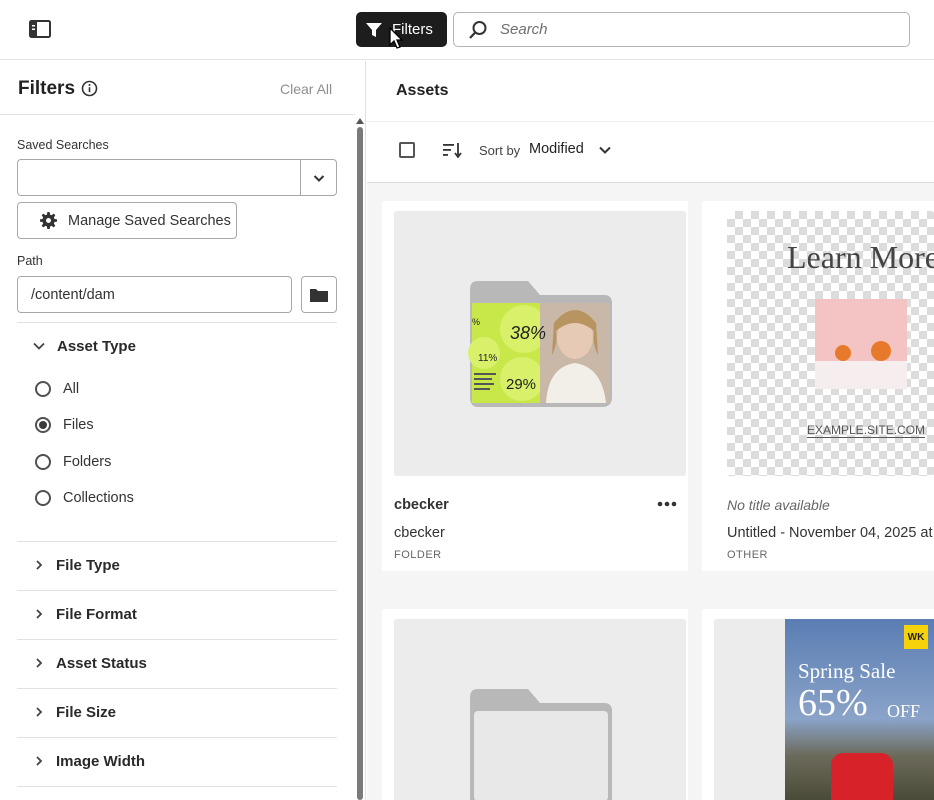  What do you see at coordinates (541, 744) in the screenshot?
I see `folder-preview-icon` at bounding box center [541, 744].